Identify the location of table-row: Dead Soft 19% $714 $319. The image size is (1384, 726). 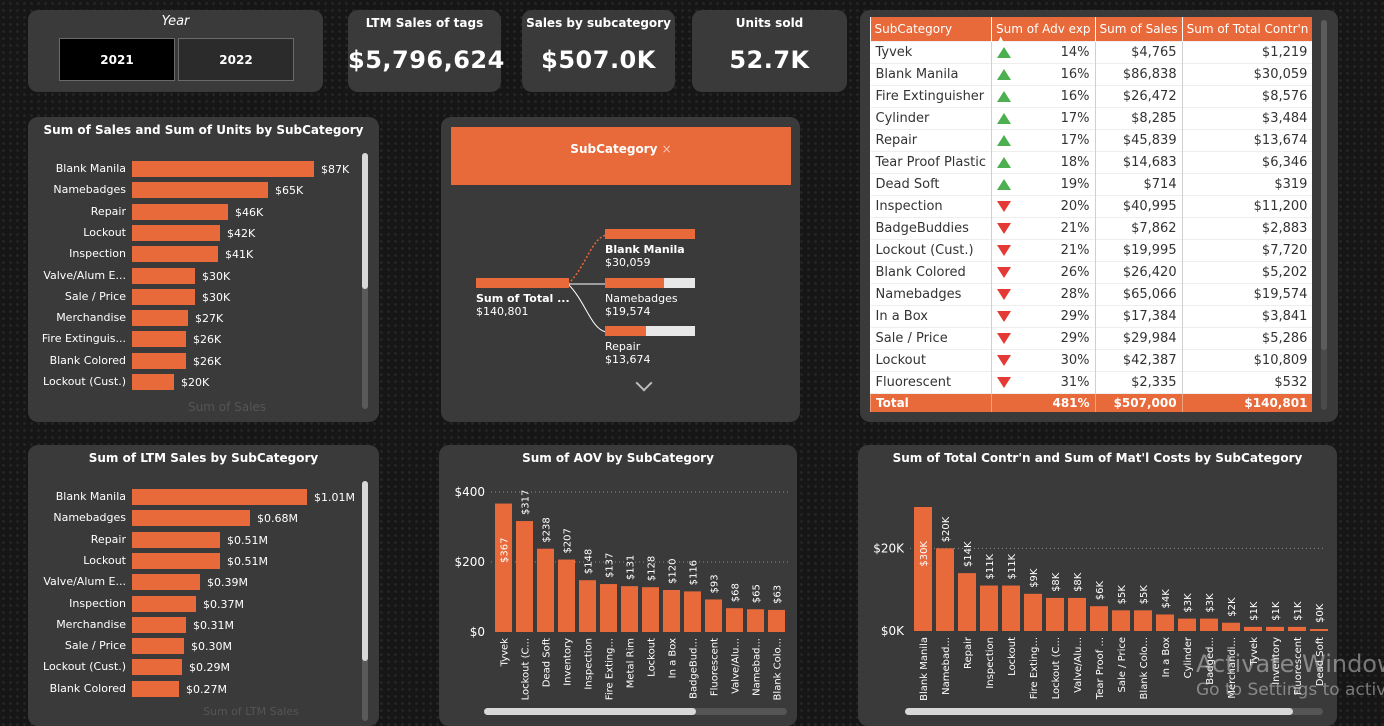
(1091, 184).